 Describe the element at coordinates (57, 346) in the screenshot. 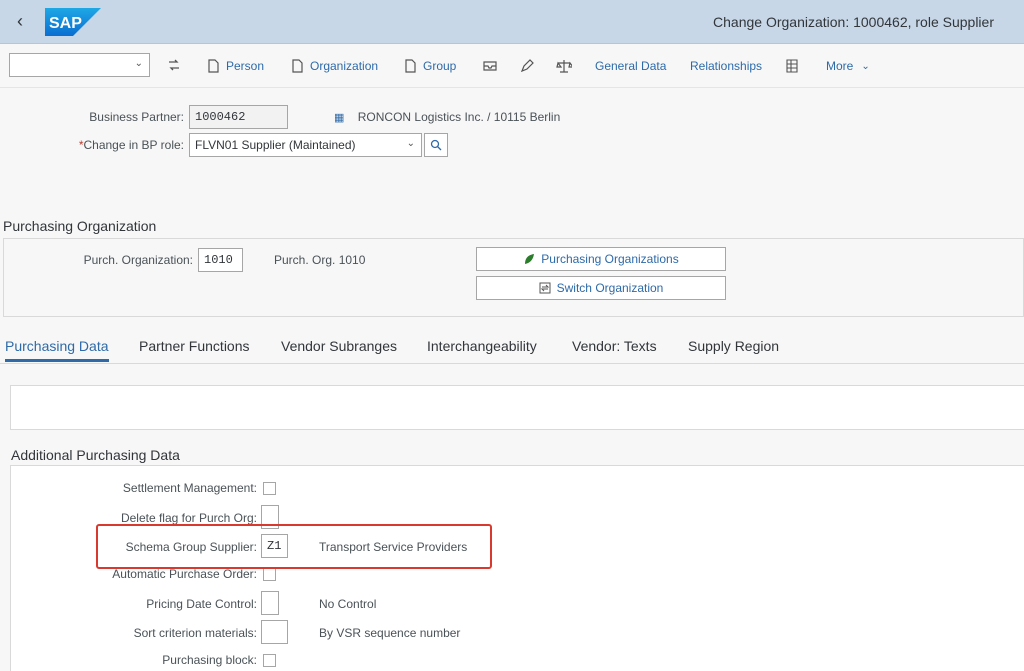

I see `tab-purchasing-data: Purchasing Data` at that location.